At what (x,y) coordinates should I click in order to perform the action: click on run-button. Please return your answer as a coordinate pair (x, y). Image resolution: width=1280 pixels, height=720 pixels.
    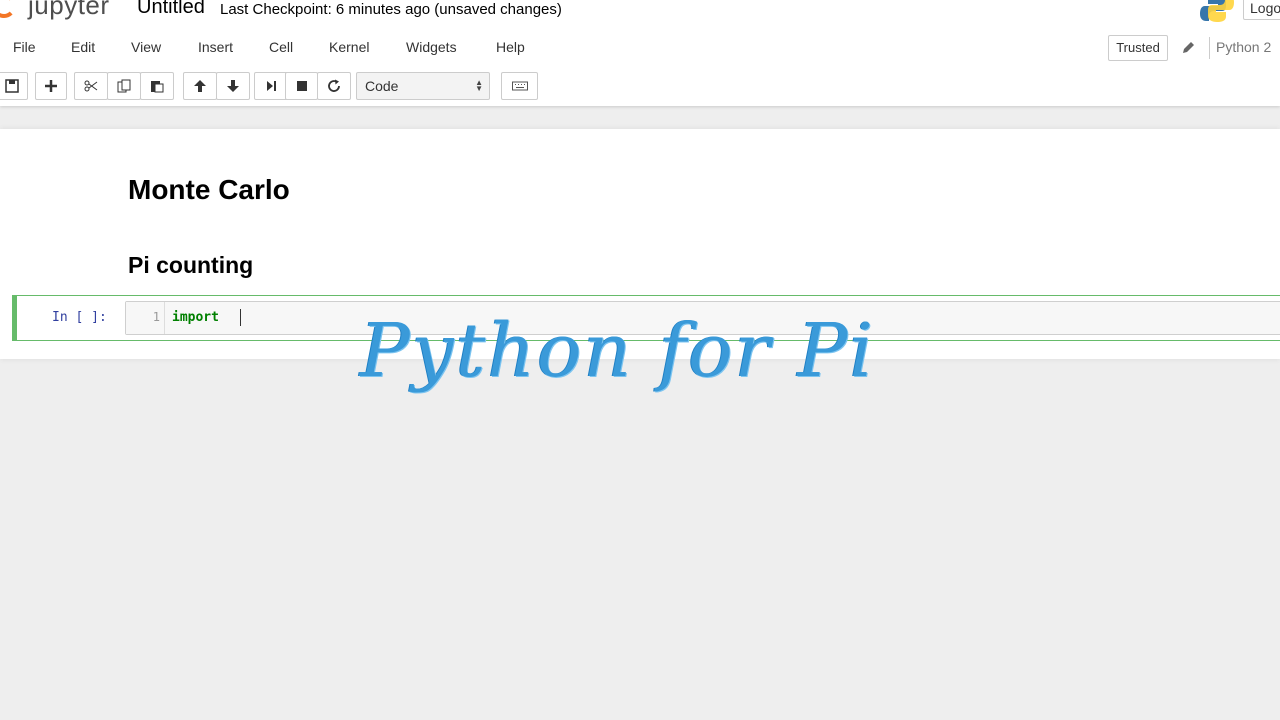
    Looking at the image, I should click on (271, 86).